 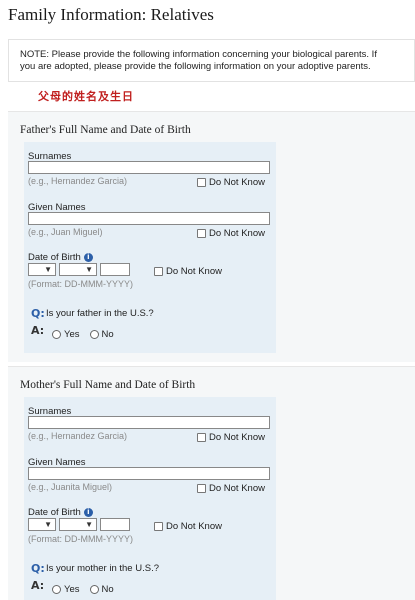 I want to click on father-surnames-dnk-checkbox, so click(x=201, y=182).